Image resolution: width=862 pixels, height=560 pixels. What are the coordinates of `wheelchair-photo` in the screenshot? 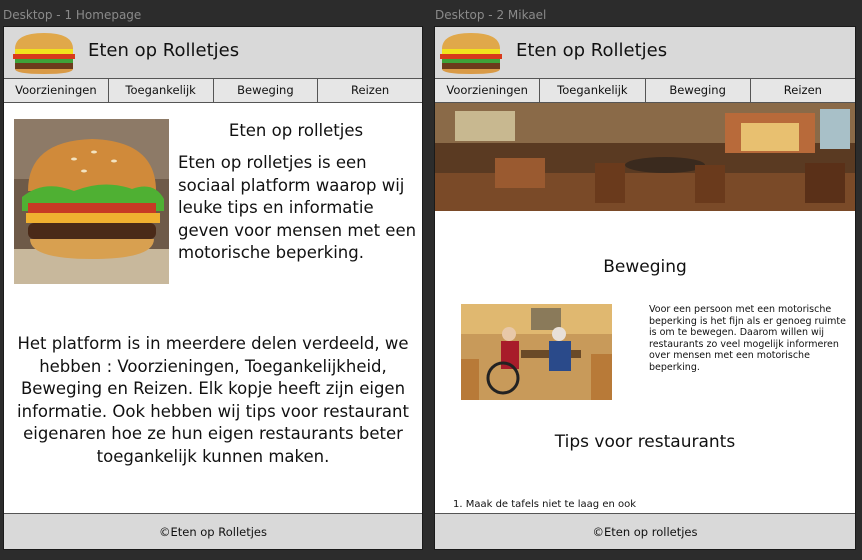 It's located at (536, 352).